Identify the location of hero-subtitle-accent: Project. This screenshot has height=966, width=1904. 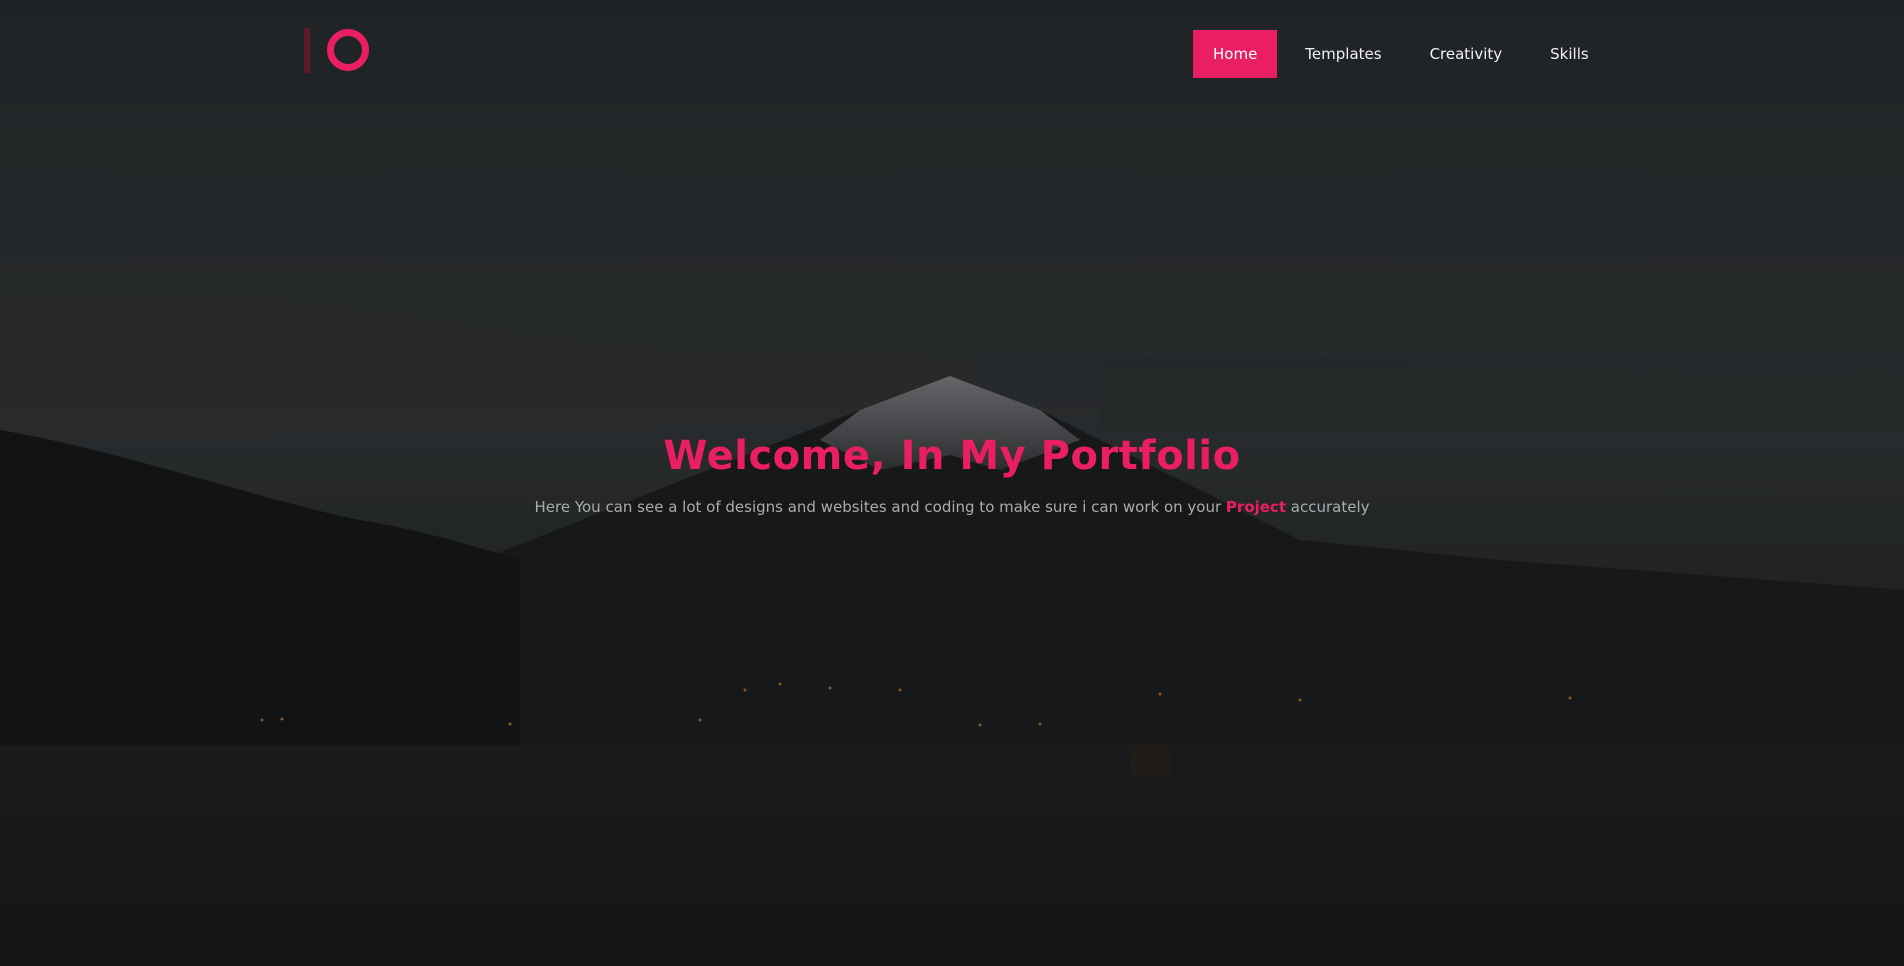
(1255, 507).